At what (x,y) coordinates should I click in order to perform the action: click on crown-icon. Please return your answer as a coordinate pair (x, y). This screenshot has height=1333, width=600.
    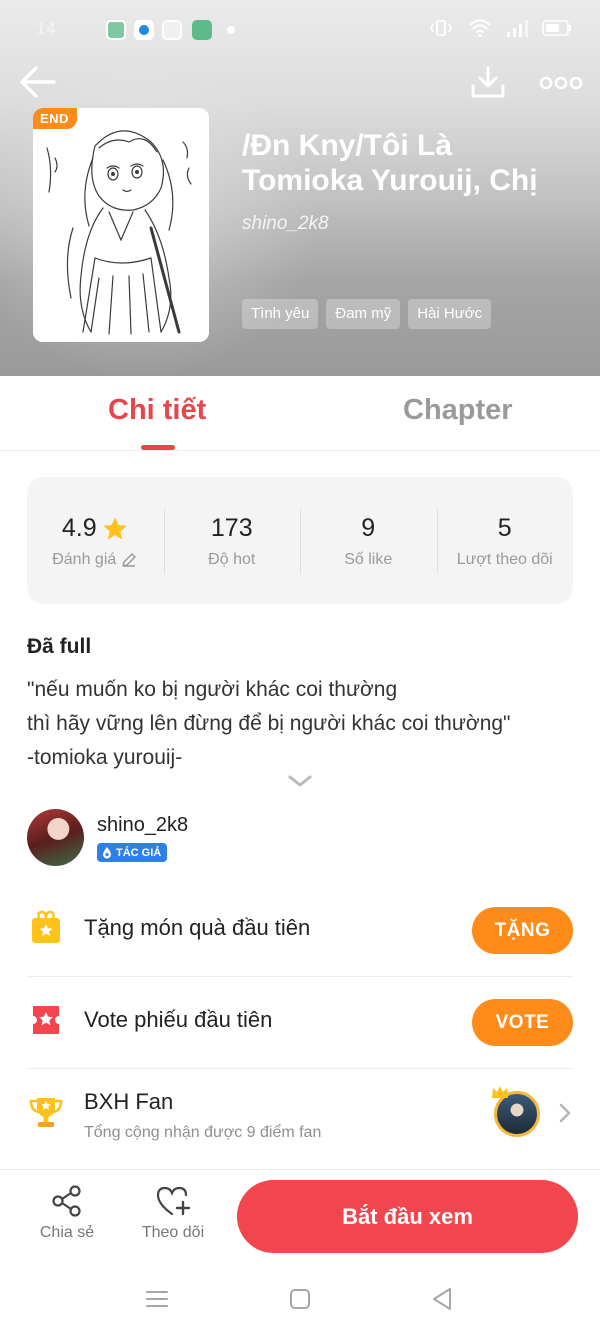
    Looking at the image, I should click on (500, 1092).